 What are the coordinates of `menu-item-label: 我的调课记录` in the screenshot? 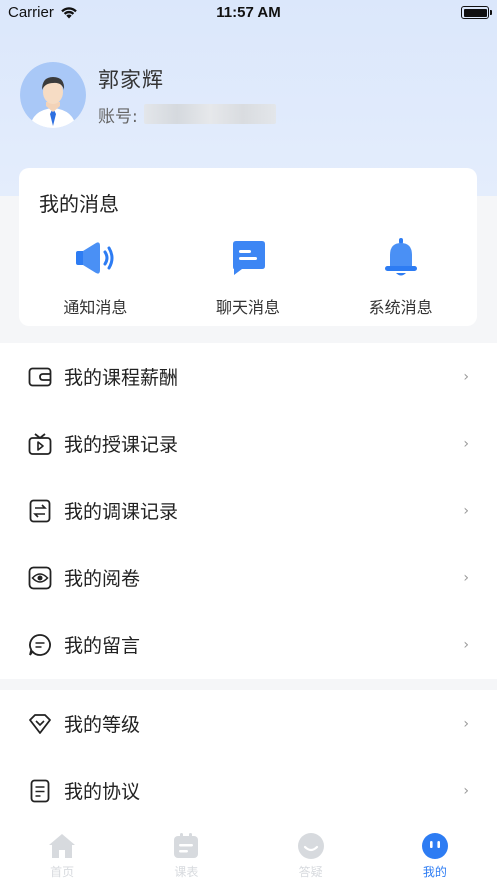 It's located at (121, 512).